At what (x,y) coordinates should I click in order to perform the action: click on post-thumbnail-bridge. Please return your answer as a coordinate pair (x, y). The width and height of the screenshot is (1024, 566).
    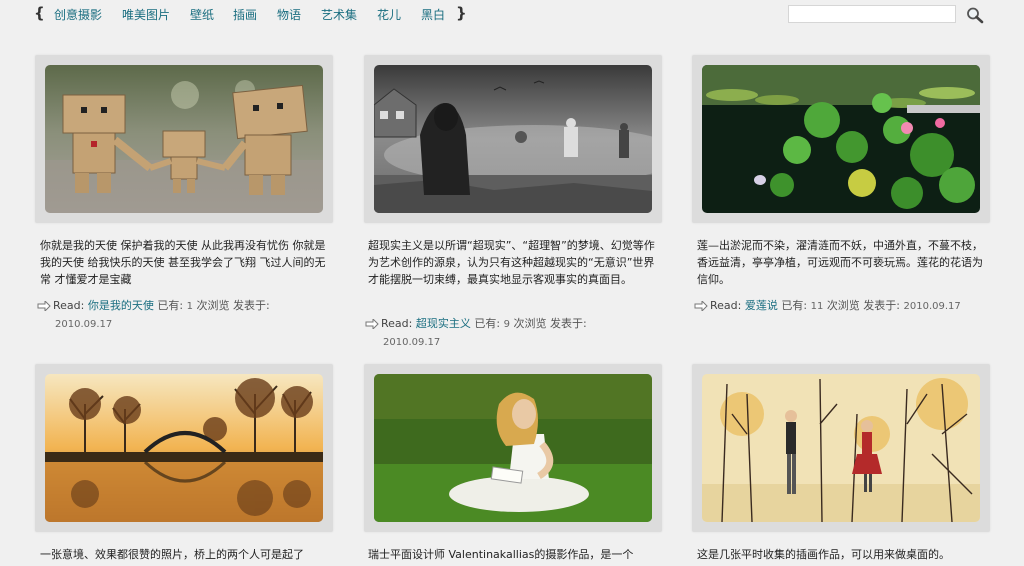
    Looking at the image, I should click on (184, 448).